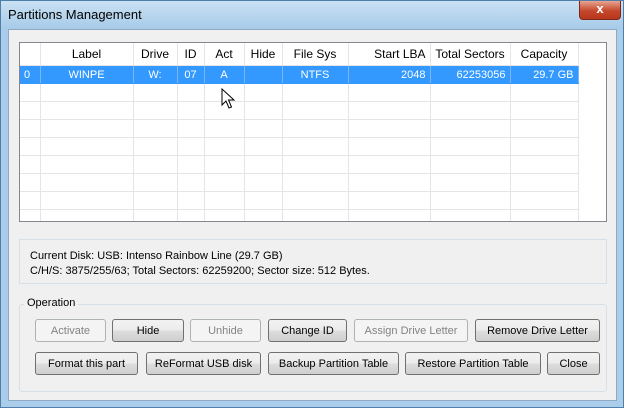 The width and height of the screenshot is (624, 408). I want to click on cell-act: A, so click(224, 74).